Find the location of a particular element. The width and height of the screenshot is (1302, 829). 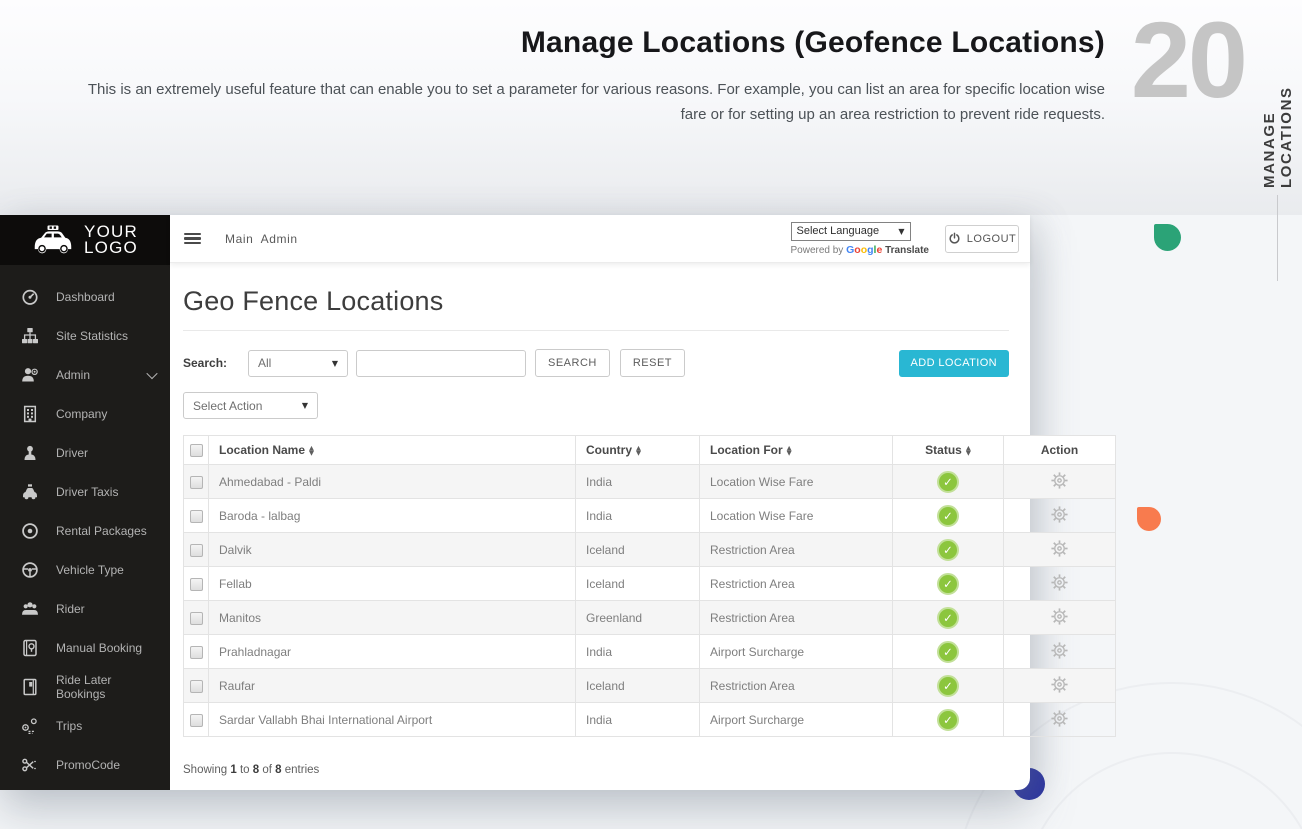

sidebar-item-company: Company is located at coordinates (85, 413).